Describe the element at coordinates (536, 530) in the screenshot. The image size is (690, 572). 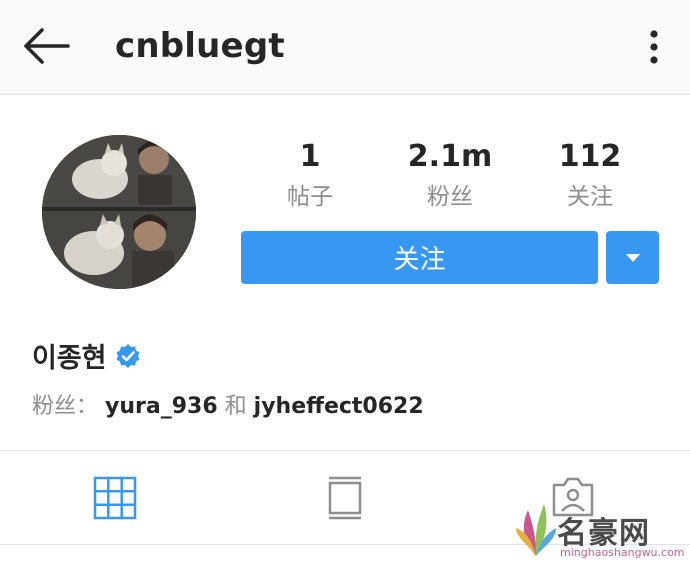
I see `watermark-logo-icon` at that location.